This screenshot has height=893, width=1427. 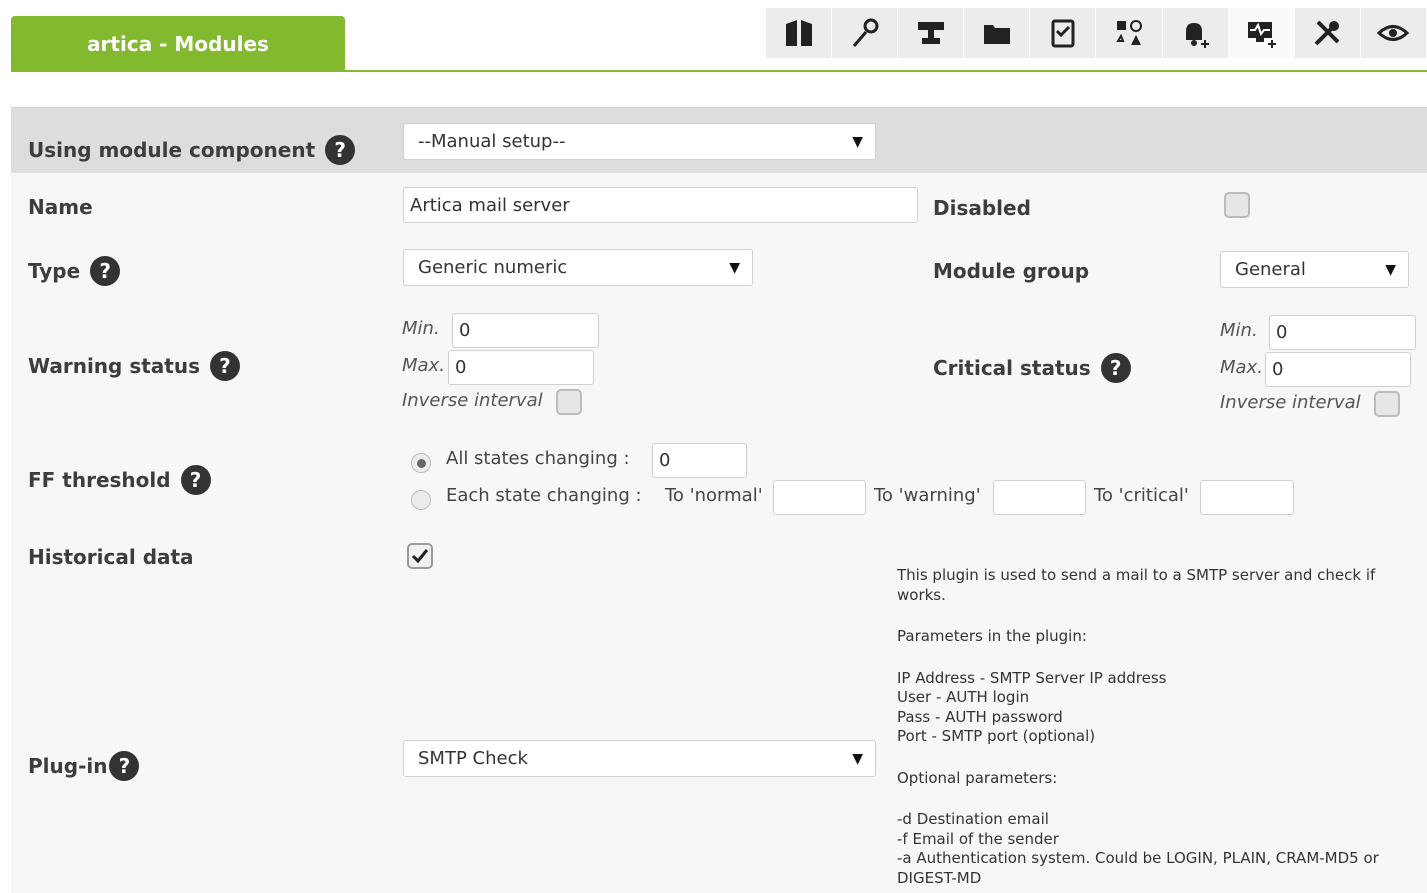 What do you see at coordinates (982, 208) in the screenshot?
I see `disabled-label: Disabled` at bounding box center [982, 208].